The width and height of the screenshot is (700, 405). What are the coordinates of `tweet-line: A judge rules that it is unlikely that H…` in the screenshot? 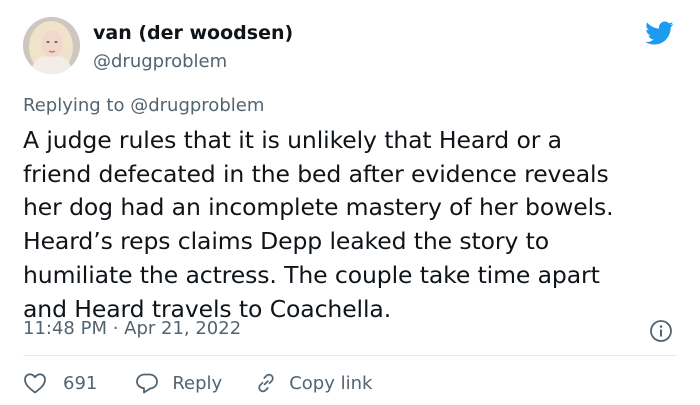 It's located at (292, 140).